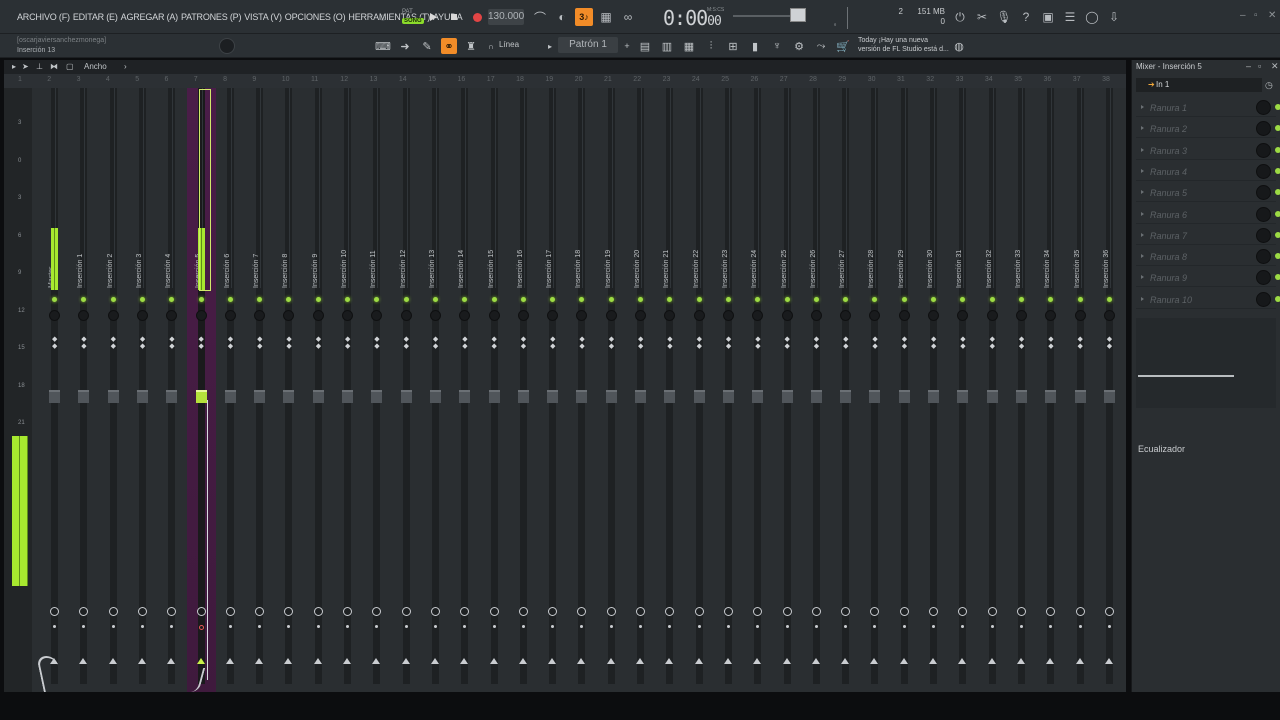  I want to click on power-icon: ⏻, so click(960, 17).